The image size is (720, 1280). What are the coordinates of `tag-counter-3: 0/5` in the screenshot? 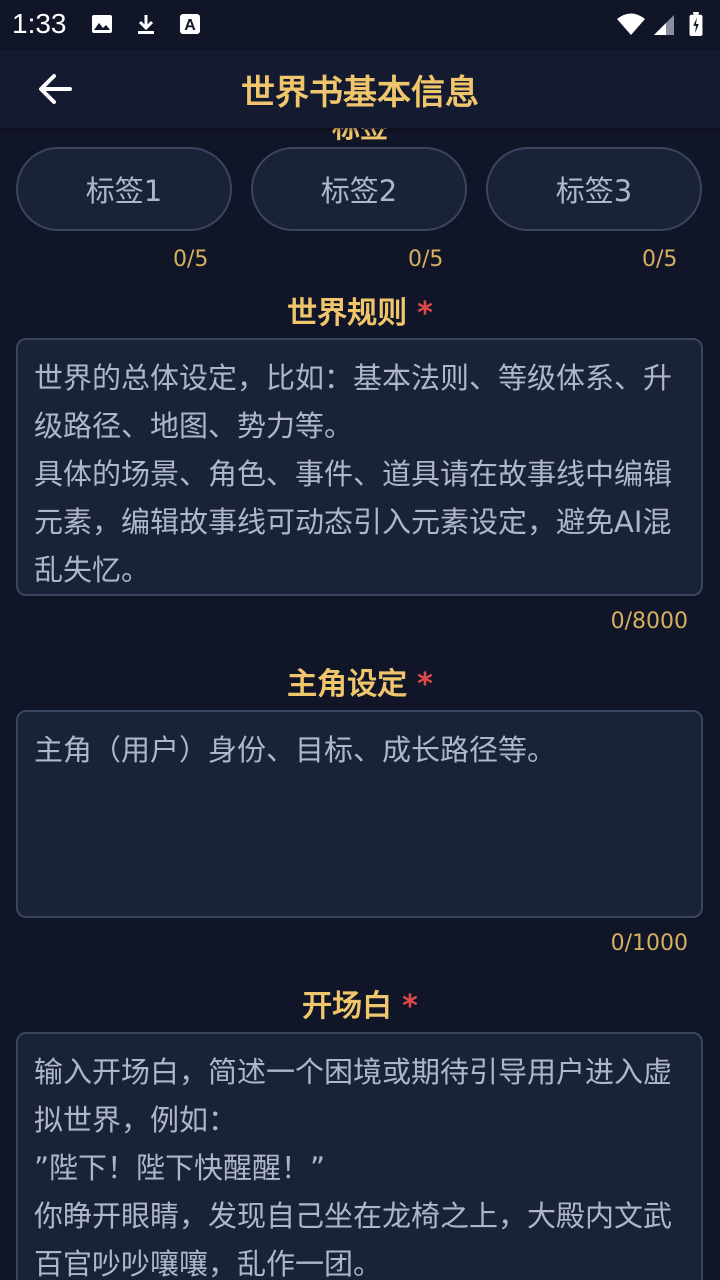 It's located at (660, 259).